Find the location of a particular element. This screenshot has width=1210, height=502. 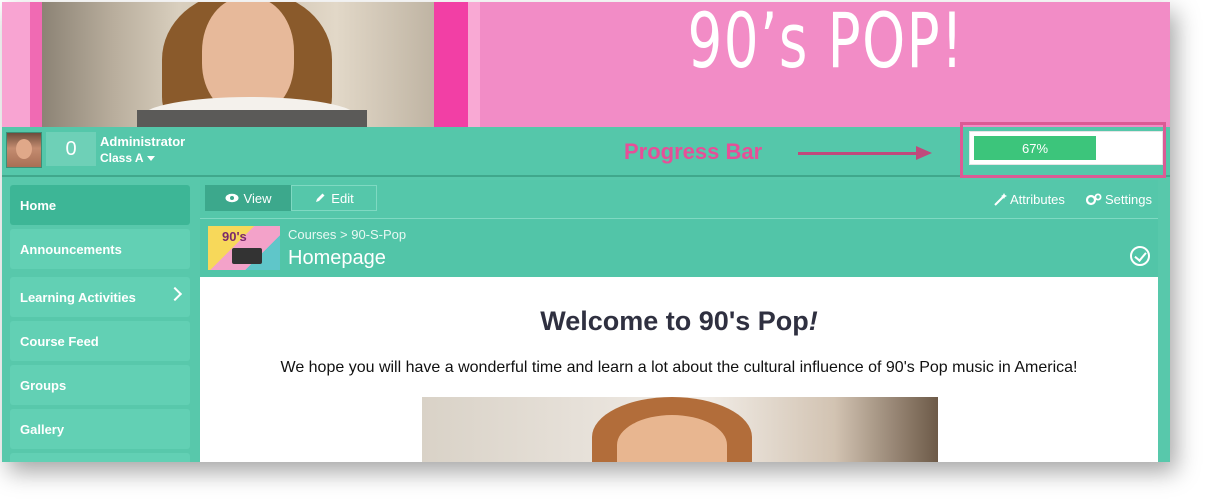

welcome-image is located at coordinates (680, 429).